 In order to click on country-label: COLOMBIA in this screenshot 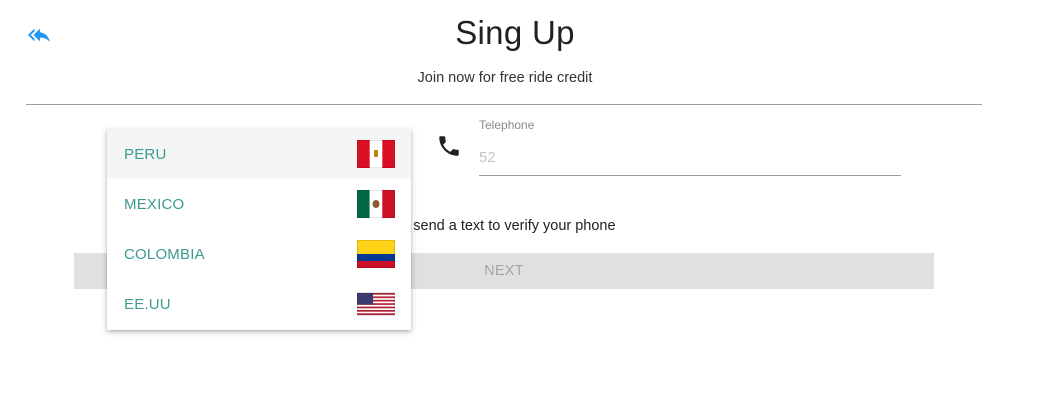, I will do `click(164, 254)`.